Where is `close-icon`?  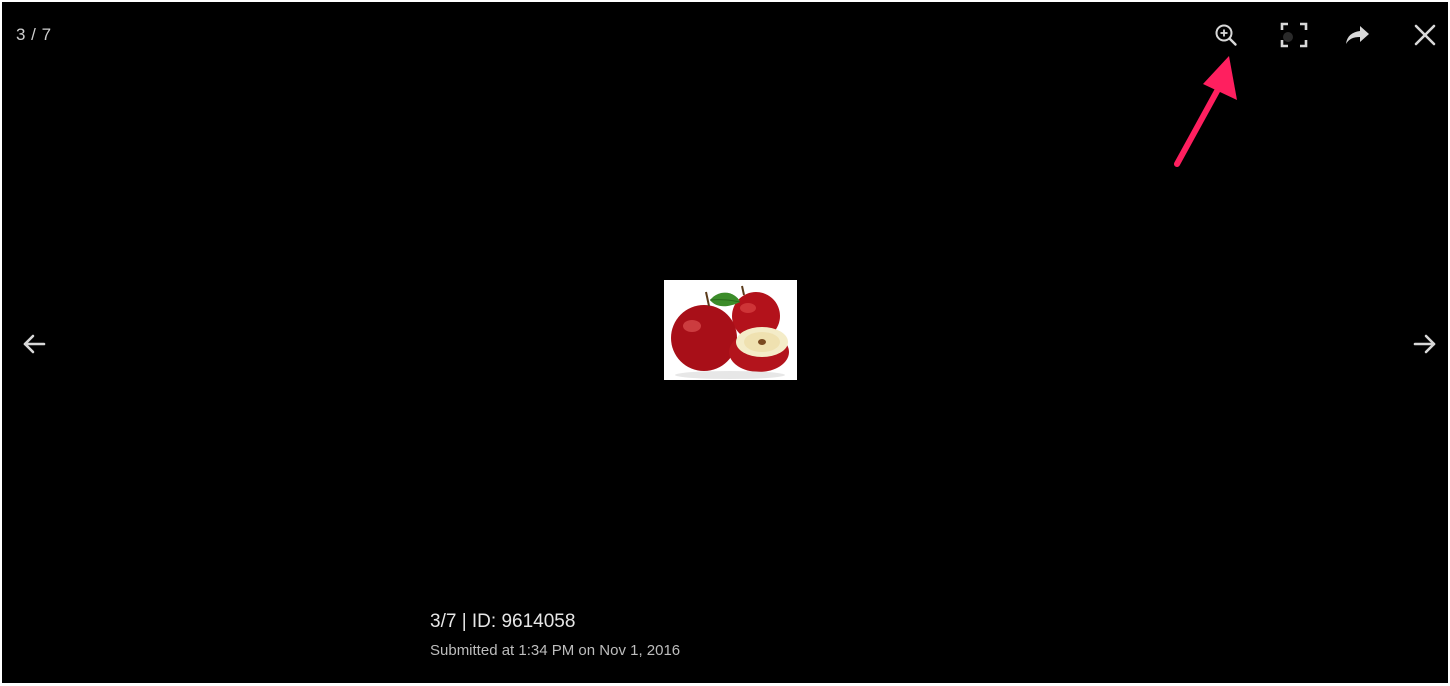 close-icon is located at coordinates (1425, 35).